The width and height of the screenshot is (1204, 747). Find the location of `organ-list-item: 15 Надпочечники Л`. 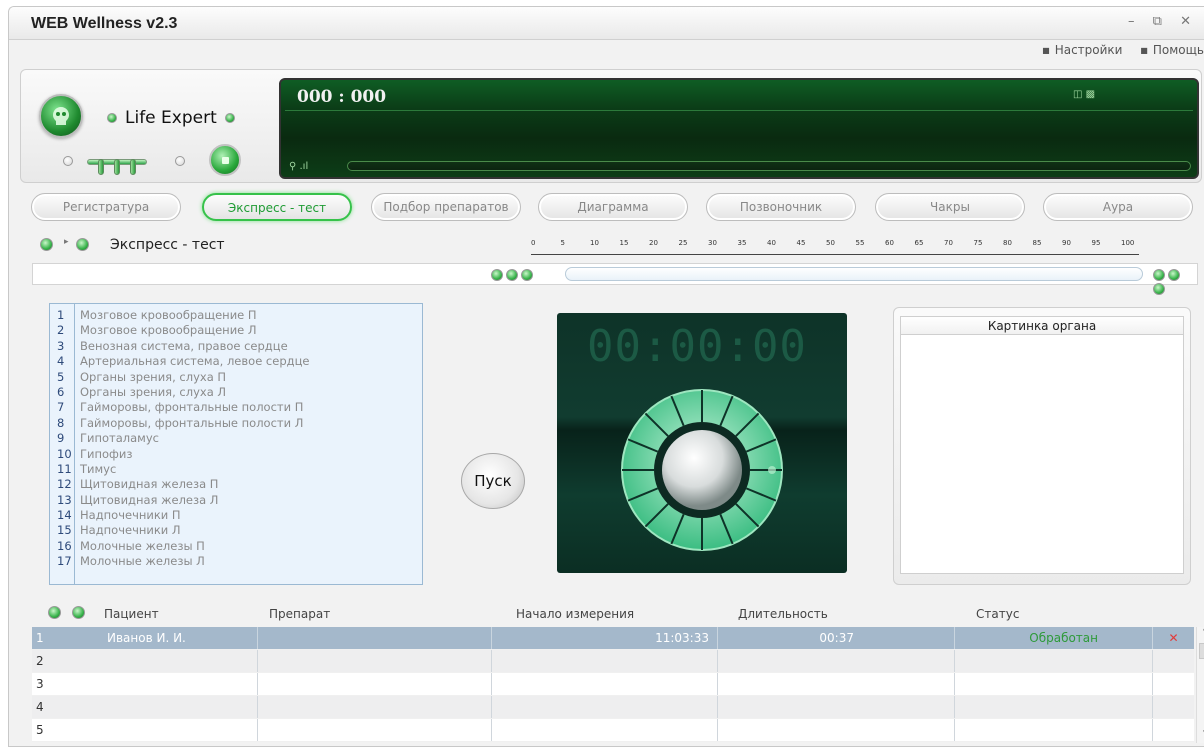

organ-list-item: 15 Надпочечники Л is located at coordinates (236, 530).